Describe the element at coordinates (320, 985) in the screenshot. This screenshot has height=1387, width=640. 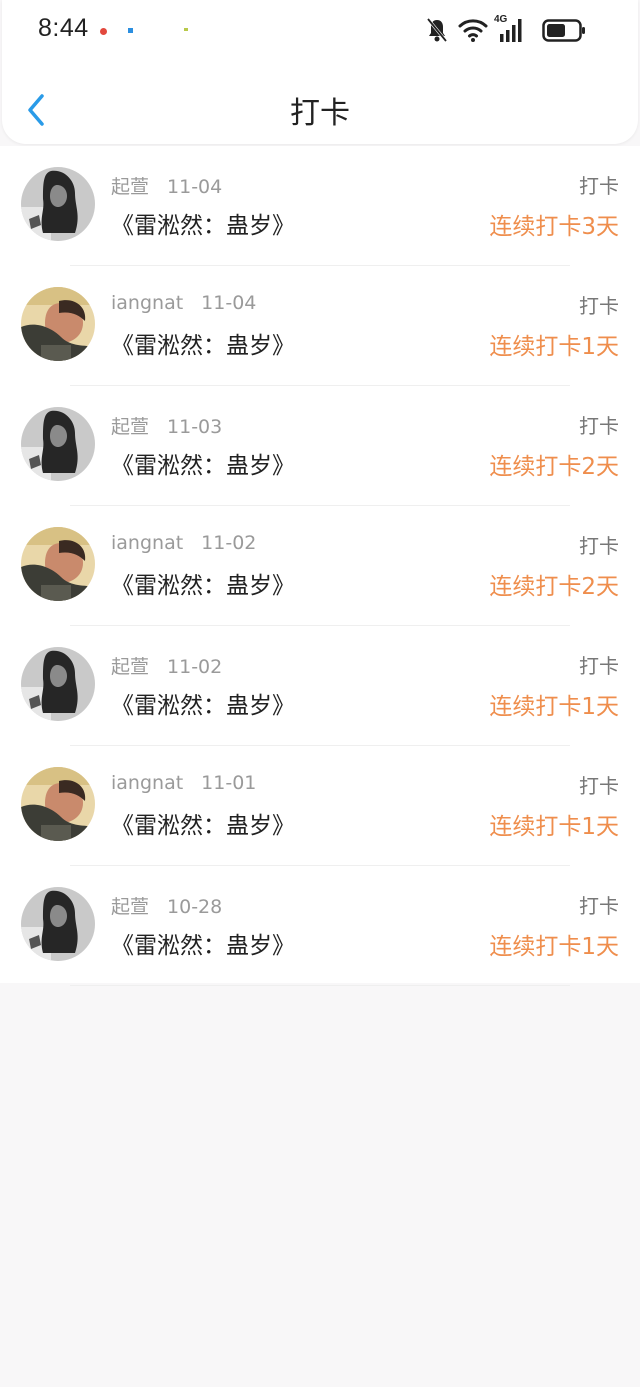
I see `row-divider` at that location.